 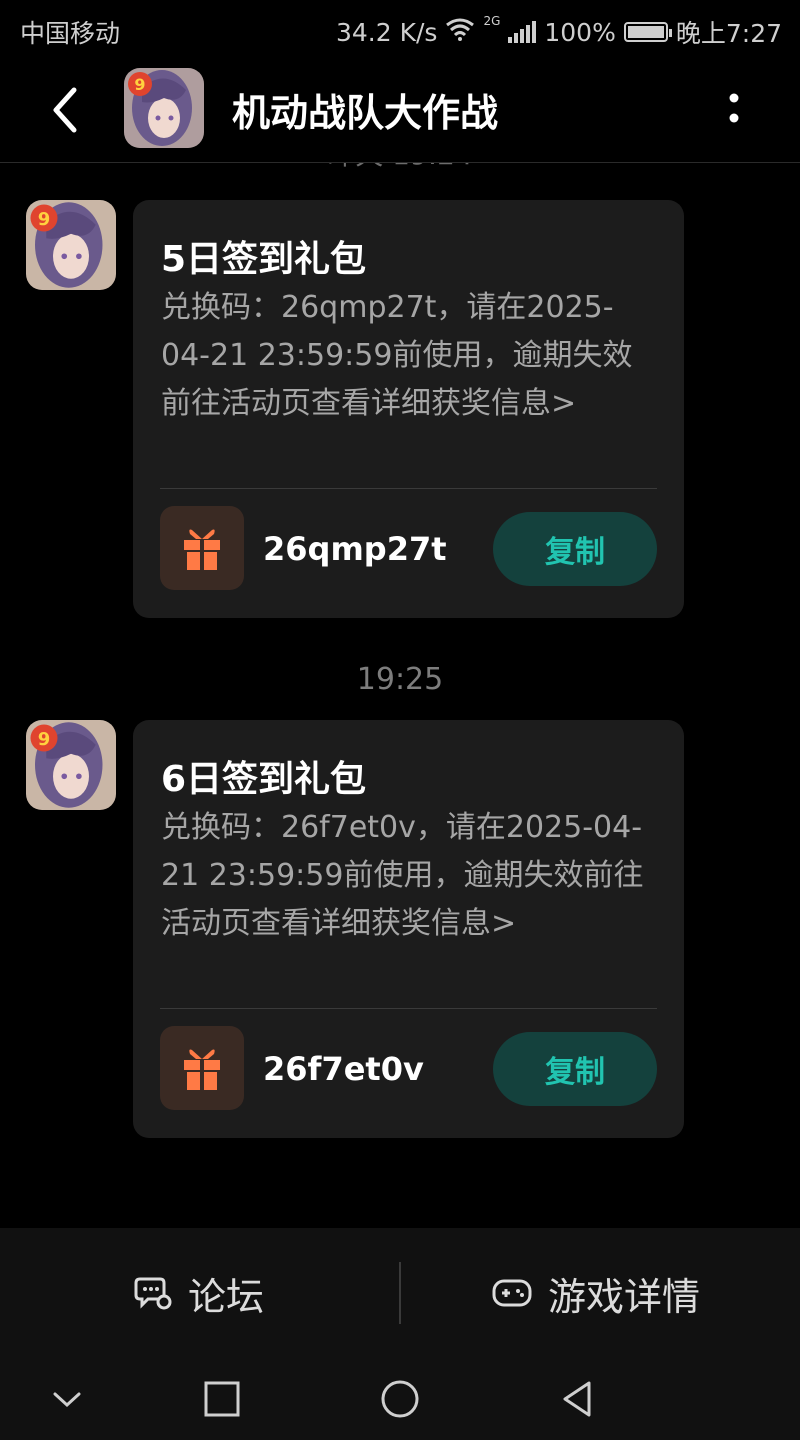 What do you see at coordinates (400, 168) in the screenshot?
I see `partial-timestamp: 昨天 19:24` at bounding box center [400, 168].